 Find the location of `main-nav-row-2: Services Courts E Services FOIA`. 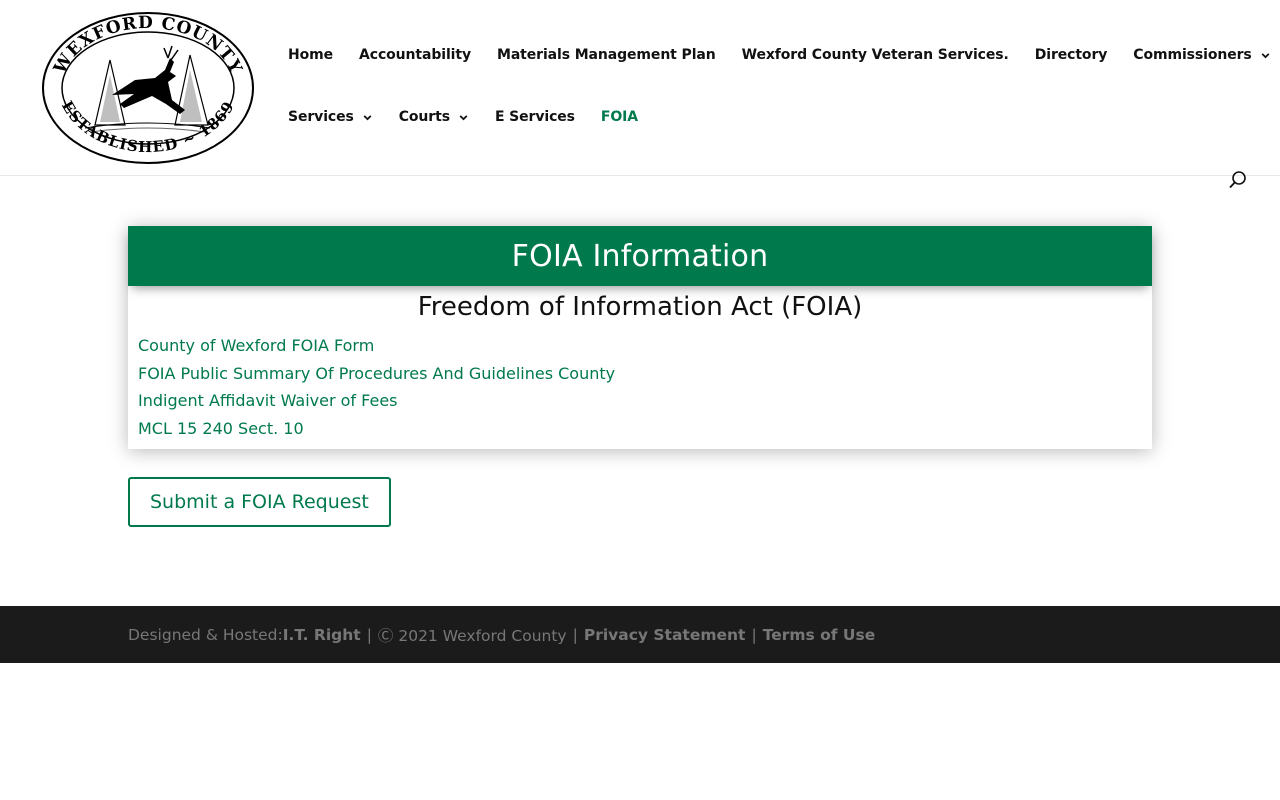

main-nav-row-2: Services Courts E Services FOIA is located at coordinates (476, 117).